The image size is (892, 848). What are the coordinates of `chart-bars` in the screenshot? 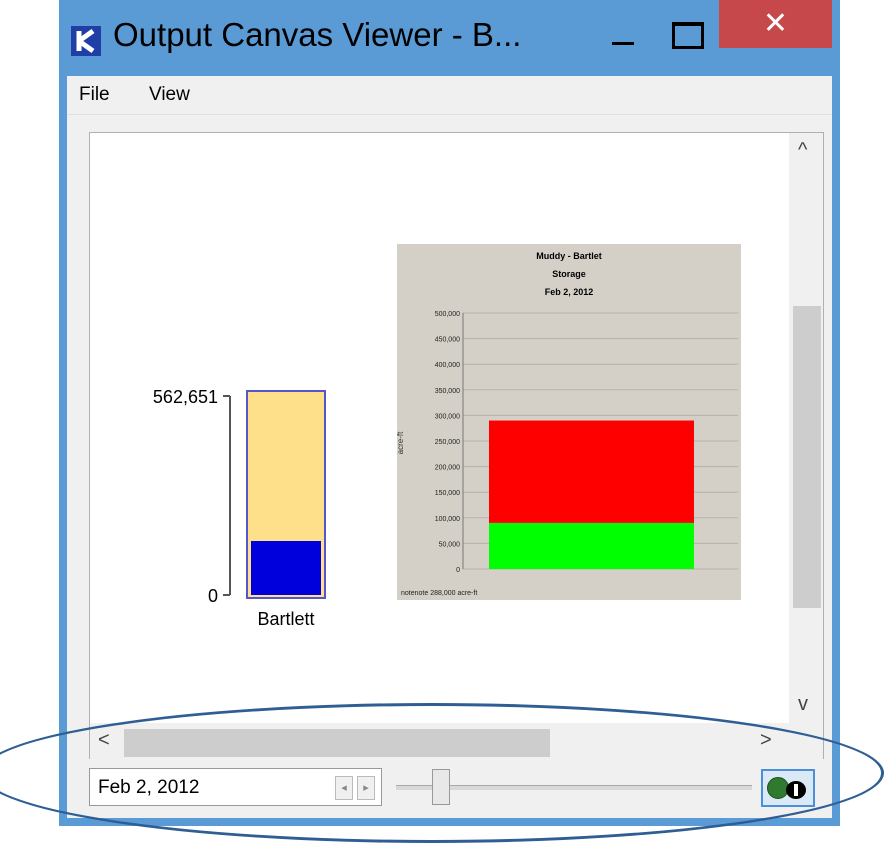 It's located at (591, 494).